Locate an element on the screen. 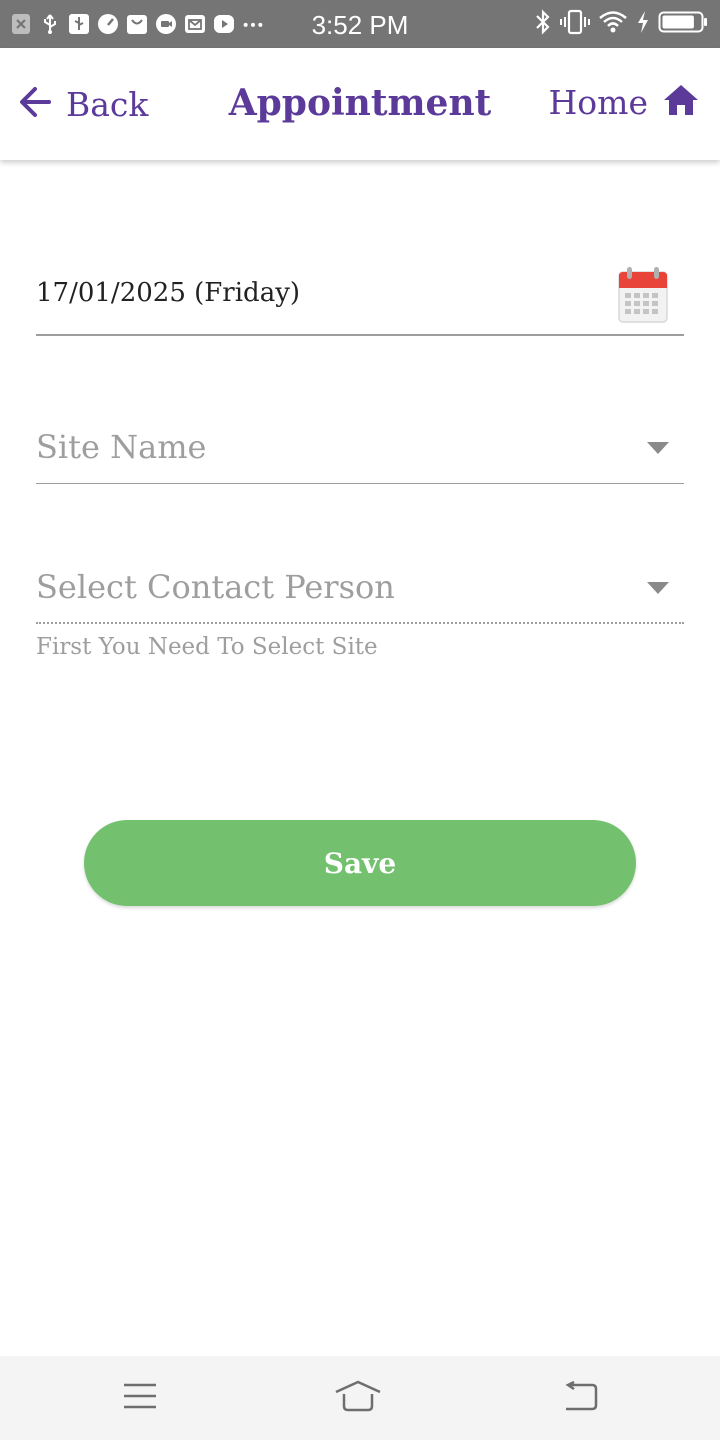  navigation-bar is located at coordinates (360, 1398).